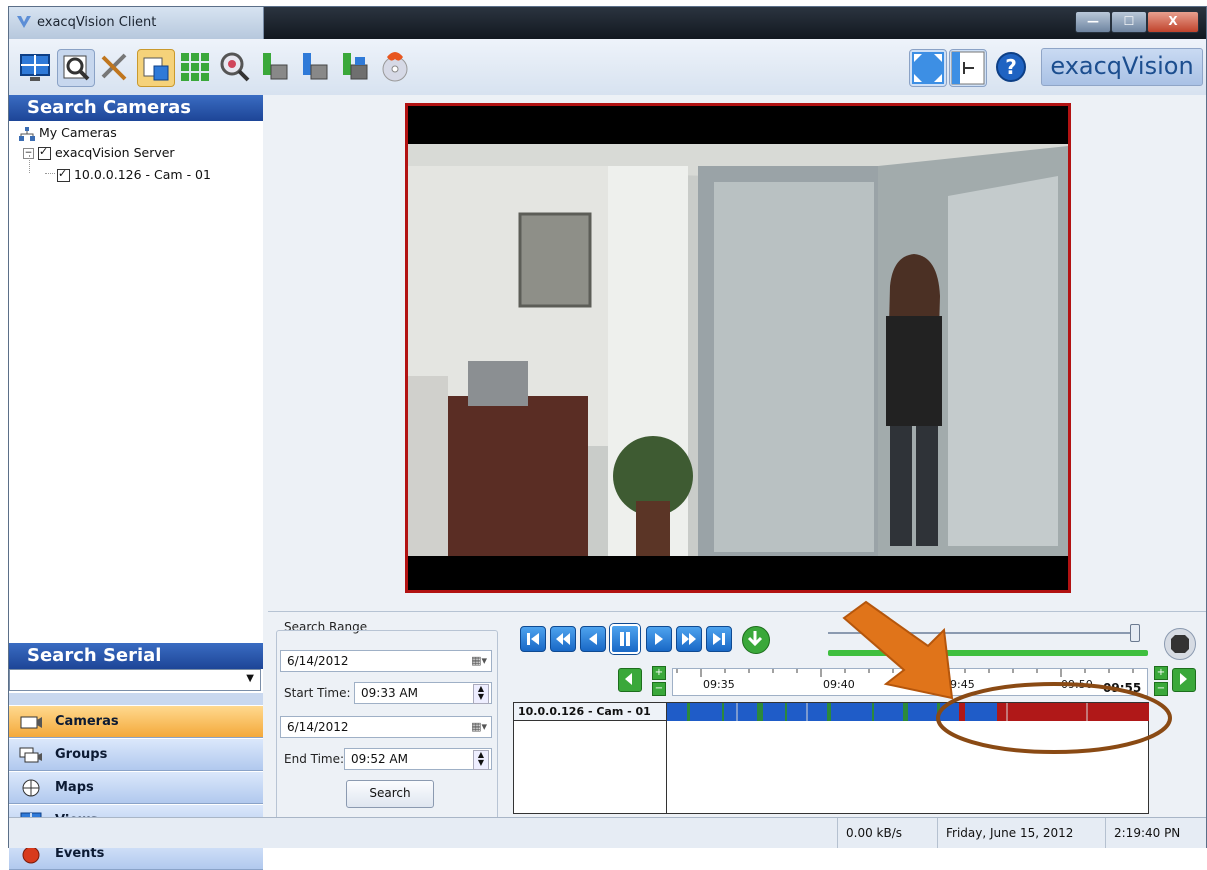  What do you see at coordinates (898, 650) in the screenshot?
I see `annotation-arrow-icon` at bounding box center [898, 650].